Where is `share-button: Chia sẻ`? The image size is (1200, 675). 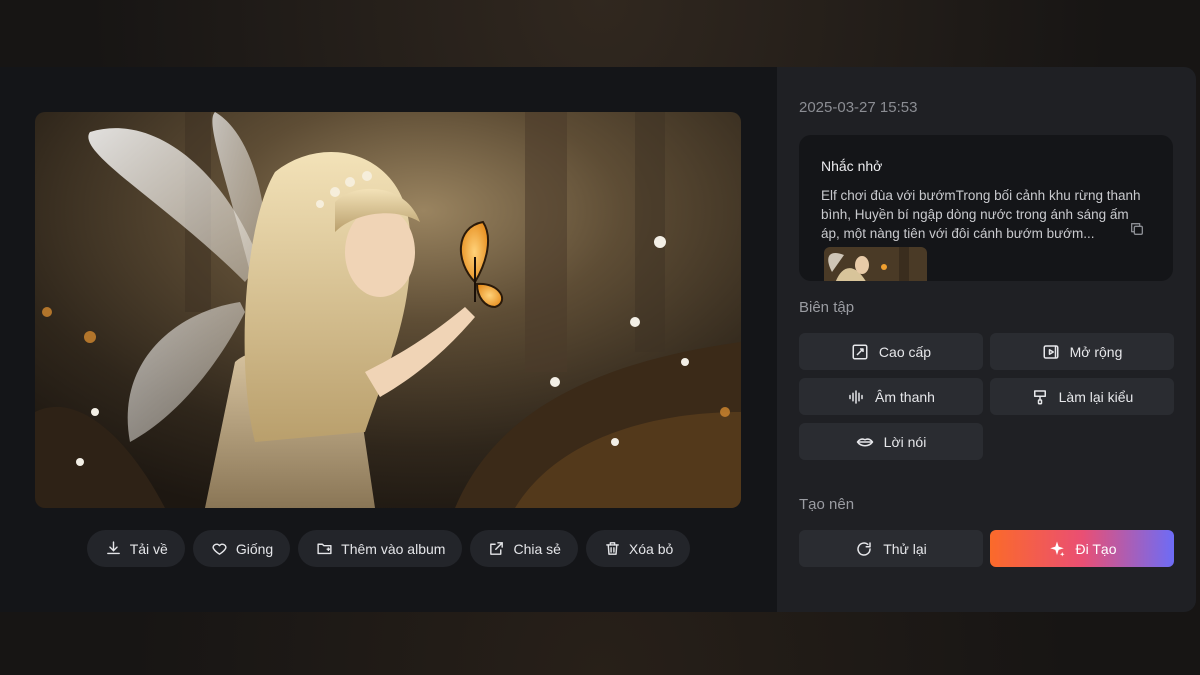
share-button: Chia sẻ is located at coordinates (524, 548).